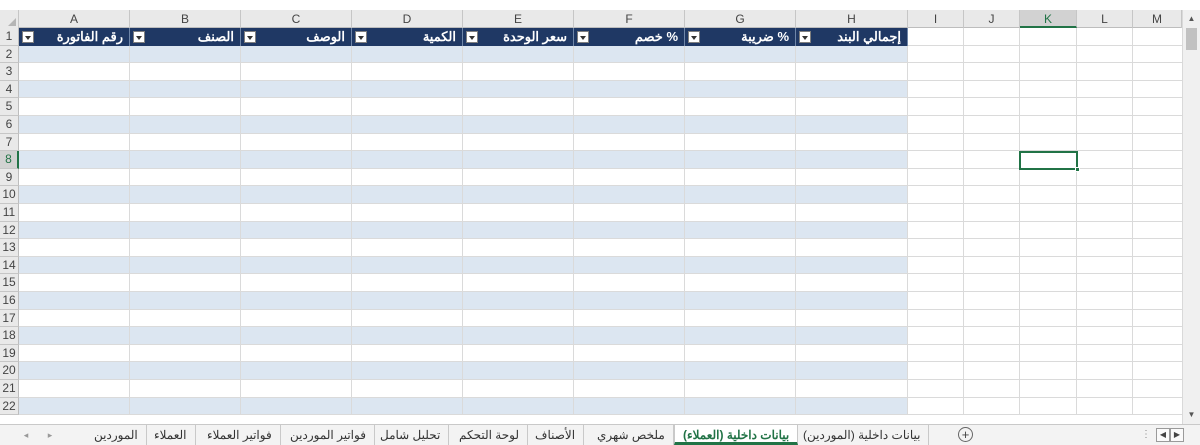 Image resolution: width=1200 pixels, height=445 pixels. What do you see at coordinates (9, 72) in the screenshot?
I see `row-header-3: 3` at bounding box center [9, 72].